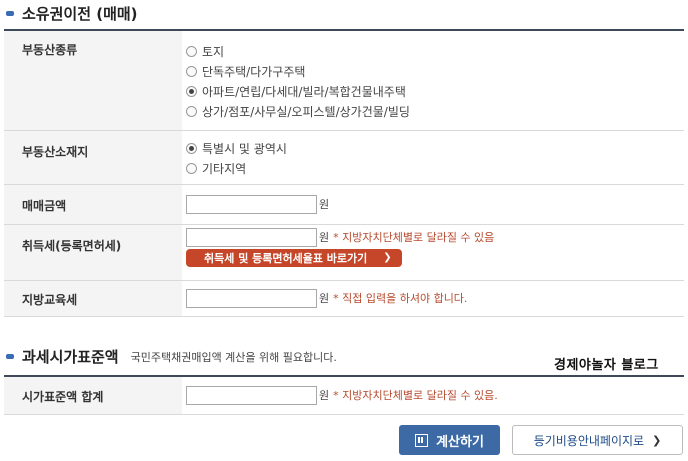  I want to click on education-tax-cell: 원 * 직접 입력을 하셔야 합니다., so click(433, 298).